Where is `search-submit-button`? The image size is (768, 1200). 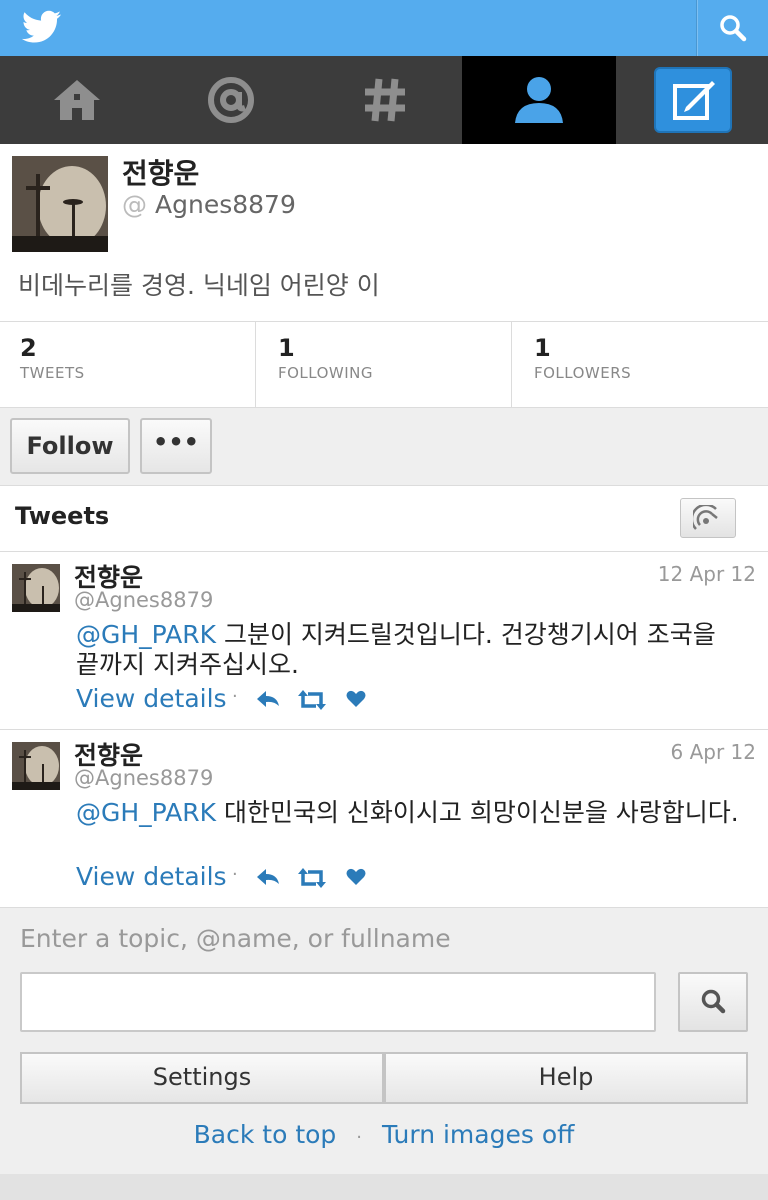
search-submit-button is located at coordinates (713, 1002).